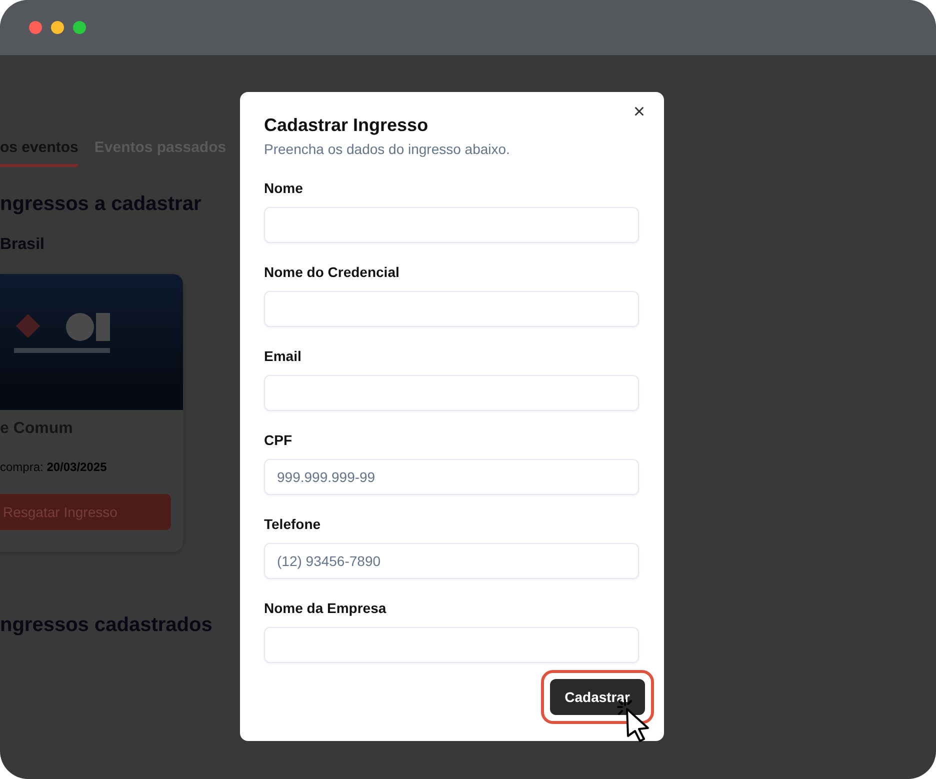  Describe the element at coordinates (387, 149) in the screenshot. I see `dialog-subtitle: Preencha os dados do ingresso abaixo.` at that location.